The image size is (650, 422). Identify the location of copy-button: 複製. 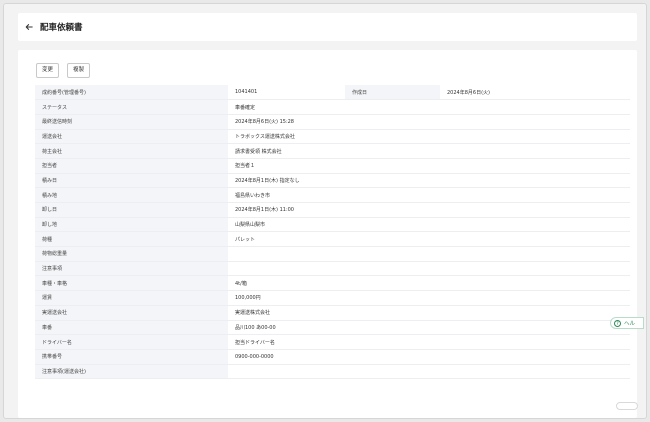
(78, 70).